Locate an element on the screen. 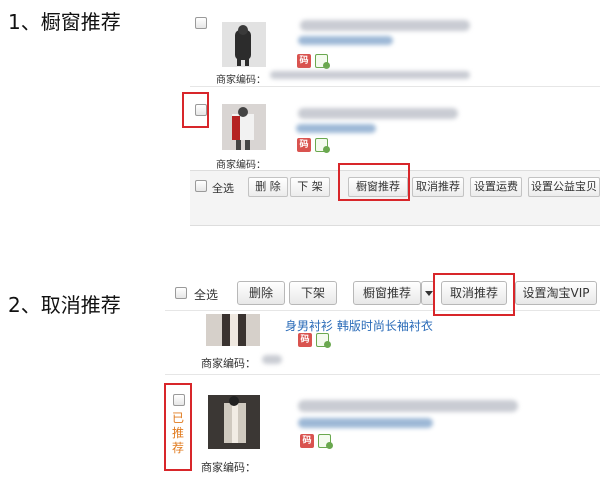  delete-button: 删 除 is located at coordinates (268, 187).